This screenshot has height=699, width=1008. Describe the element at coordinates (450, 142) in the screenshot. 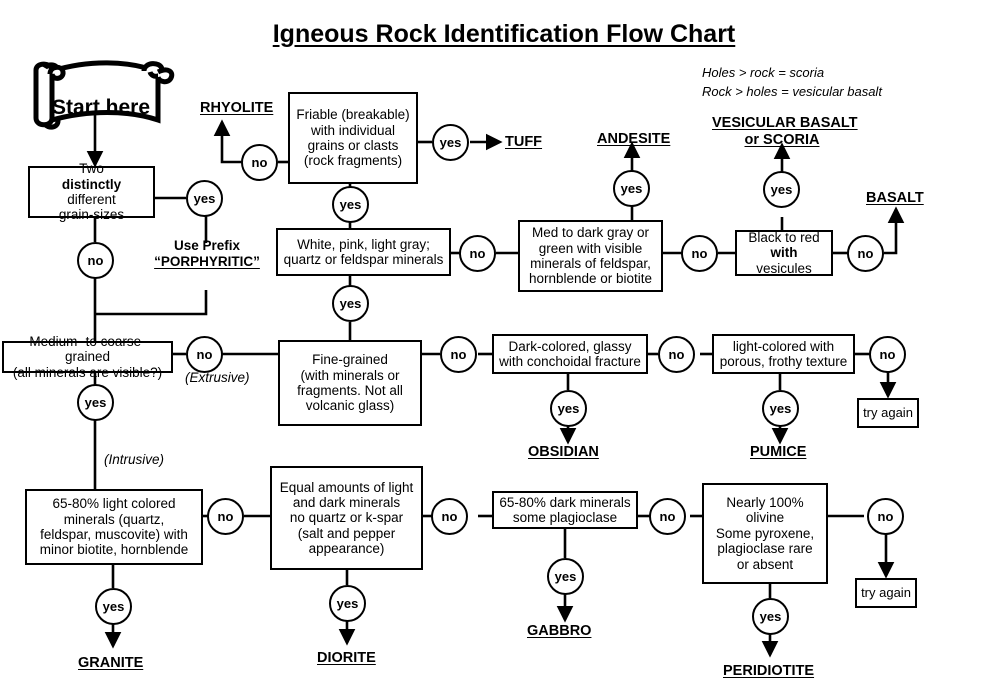

I see `answer-yes-friable: yes` at that location.